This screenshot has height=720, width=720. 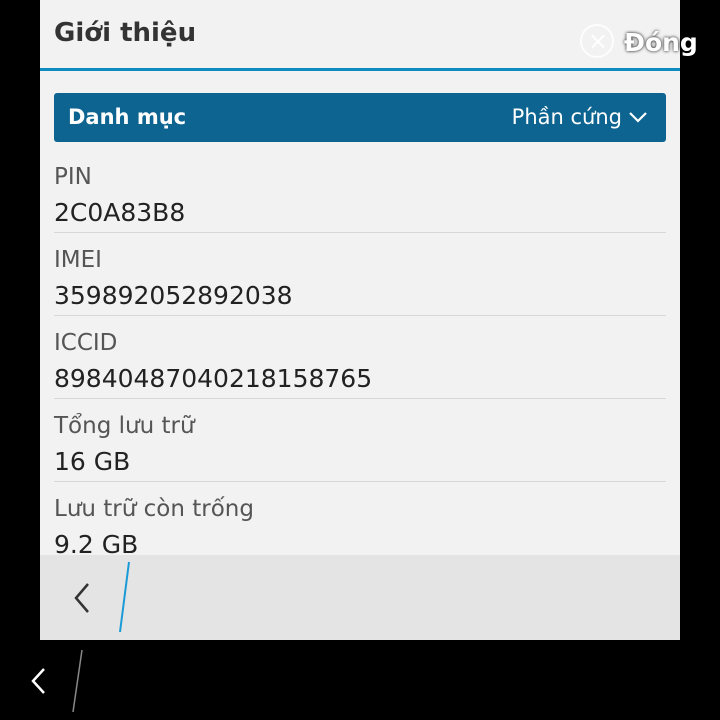 What do you see at coordinates (566, 117) in the screenshot?
I see `category-value: Phần cứng` at bounding box center [566, 117].